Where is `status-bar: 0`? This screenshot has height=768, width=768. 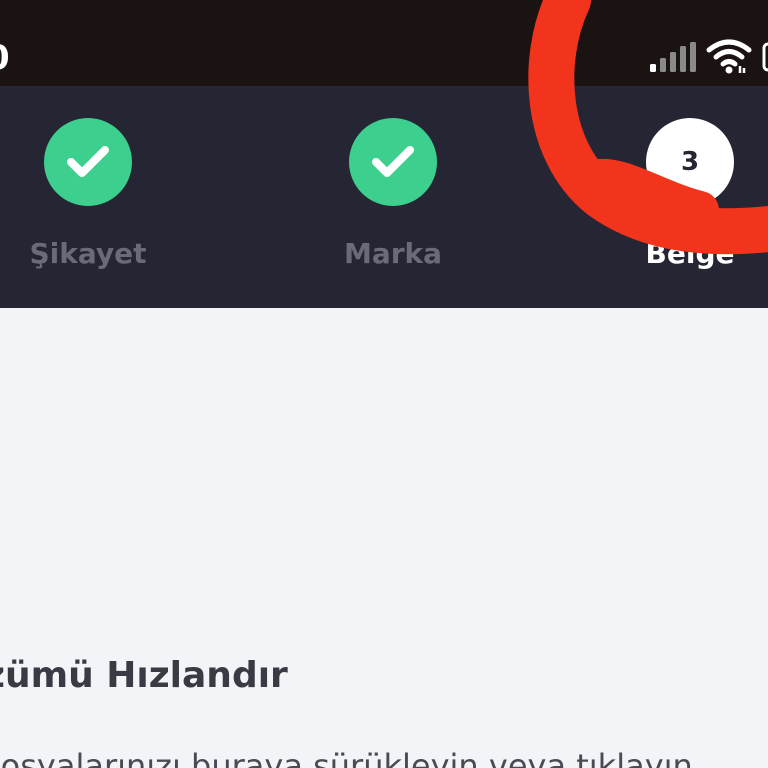 status-bar: 0 is located at coordinates (384, 43).